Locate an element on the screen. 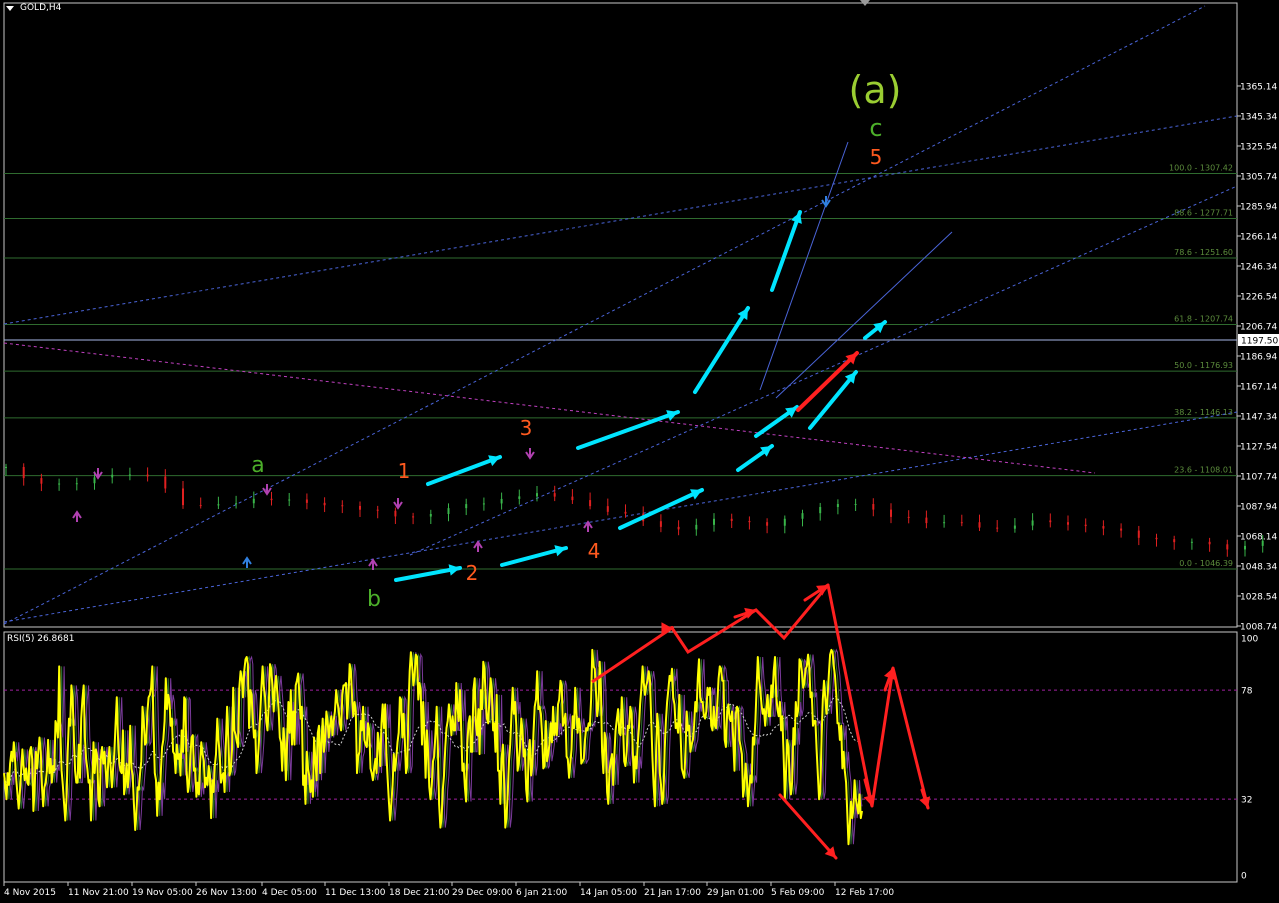 This screenshot has height=903, width=1279. time-tick-label: 4 Nov 2015 is located at coordinates (30, 893).